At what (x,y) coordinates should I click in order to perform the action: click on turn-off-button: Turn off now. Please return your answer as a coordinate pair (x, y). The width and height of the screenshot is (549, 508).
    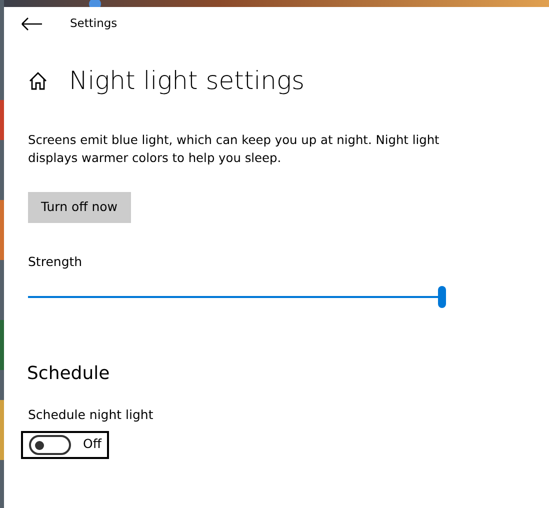
    Looking at the image, I should click on (79, 208).